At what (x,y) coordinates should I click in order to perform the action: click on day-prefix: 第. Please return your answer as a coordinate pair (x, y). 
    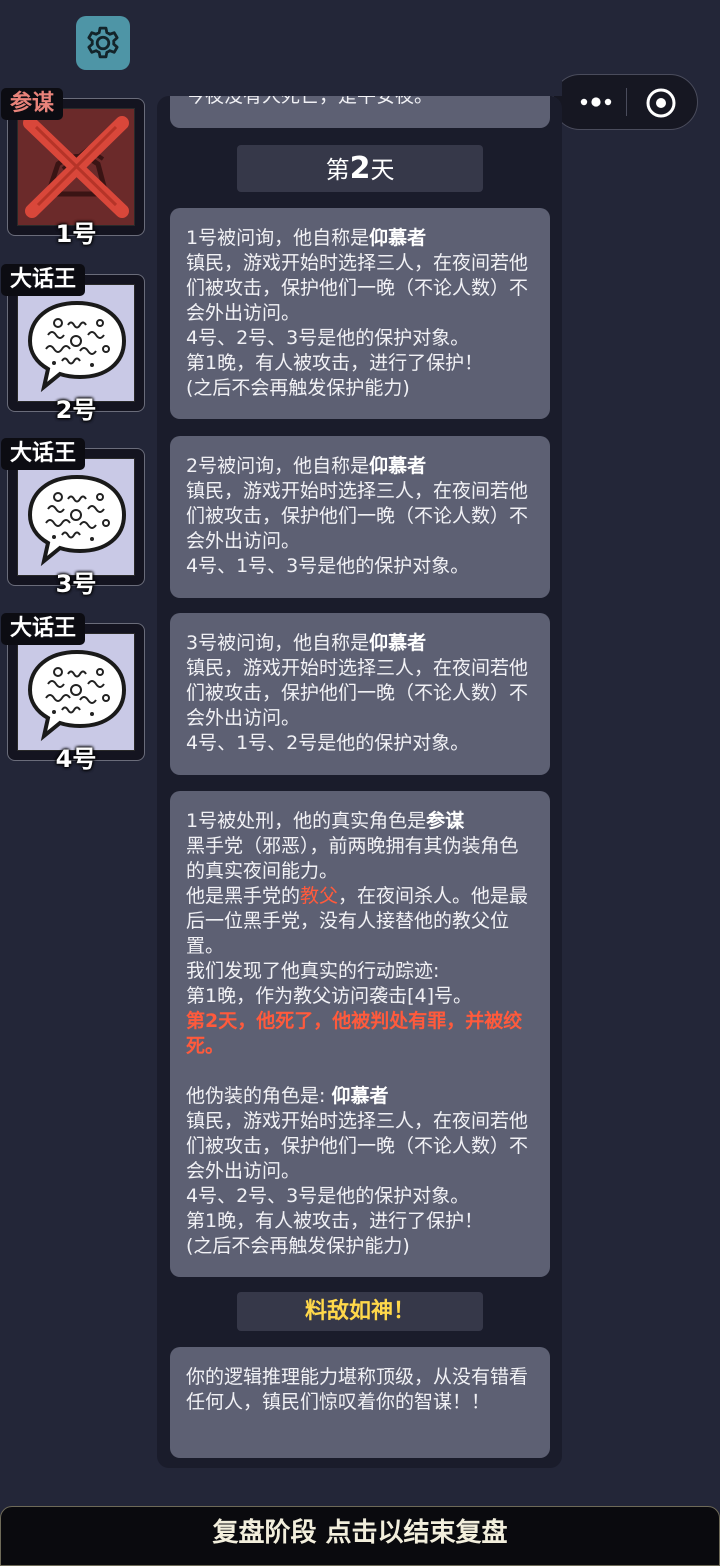
    Looking at the image, I should click on (337, 170).